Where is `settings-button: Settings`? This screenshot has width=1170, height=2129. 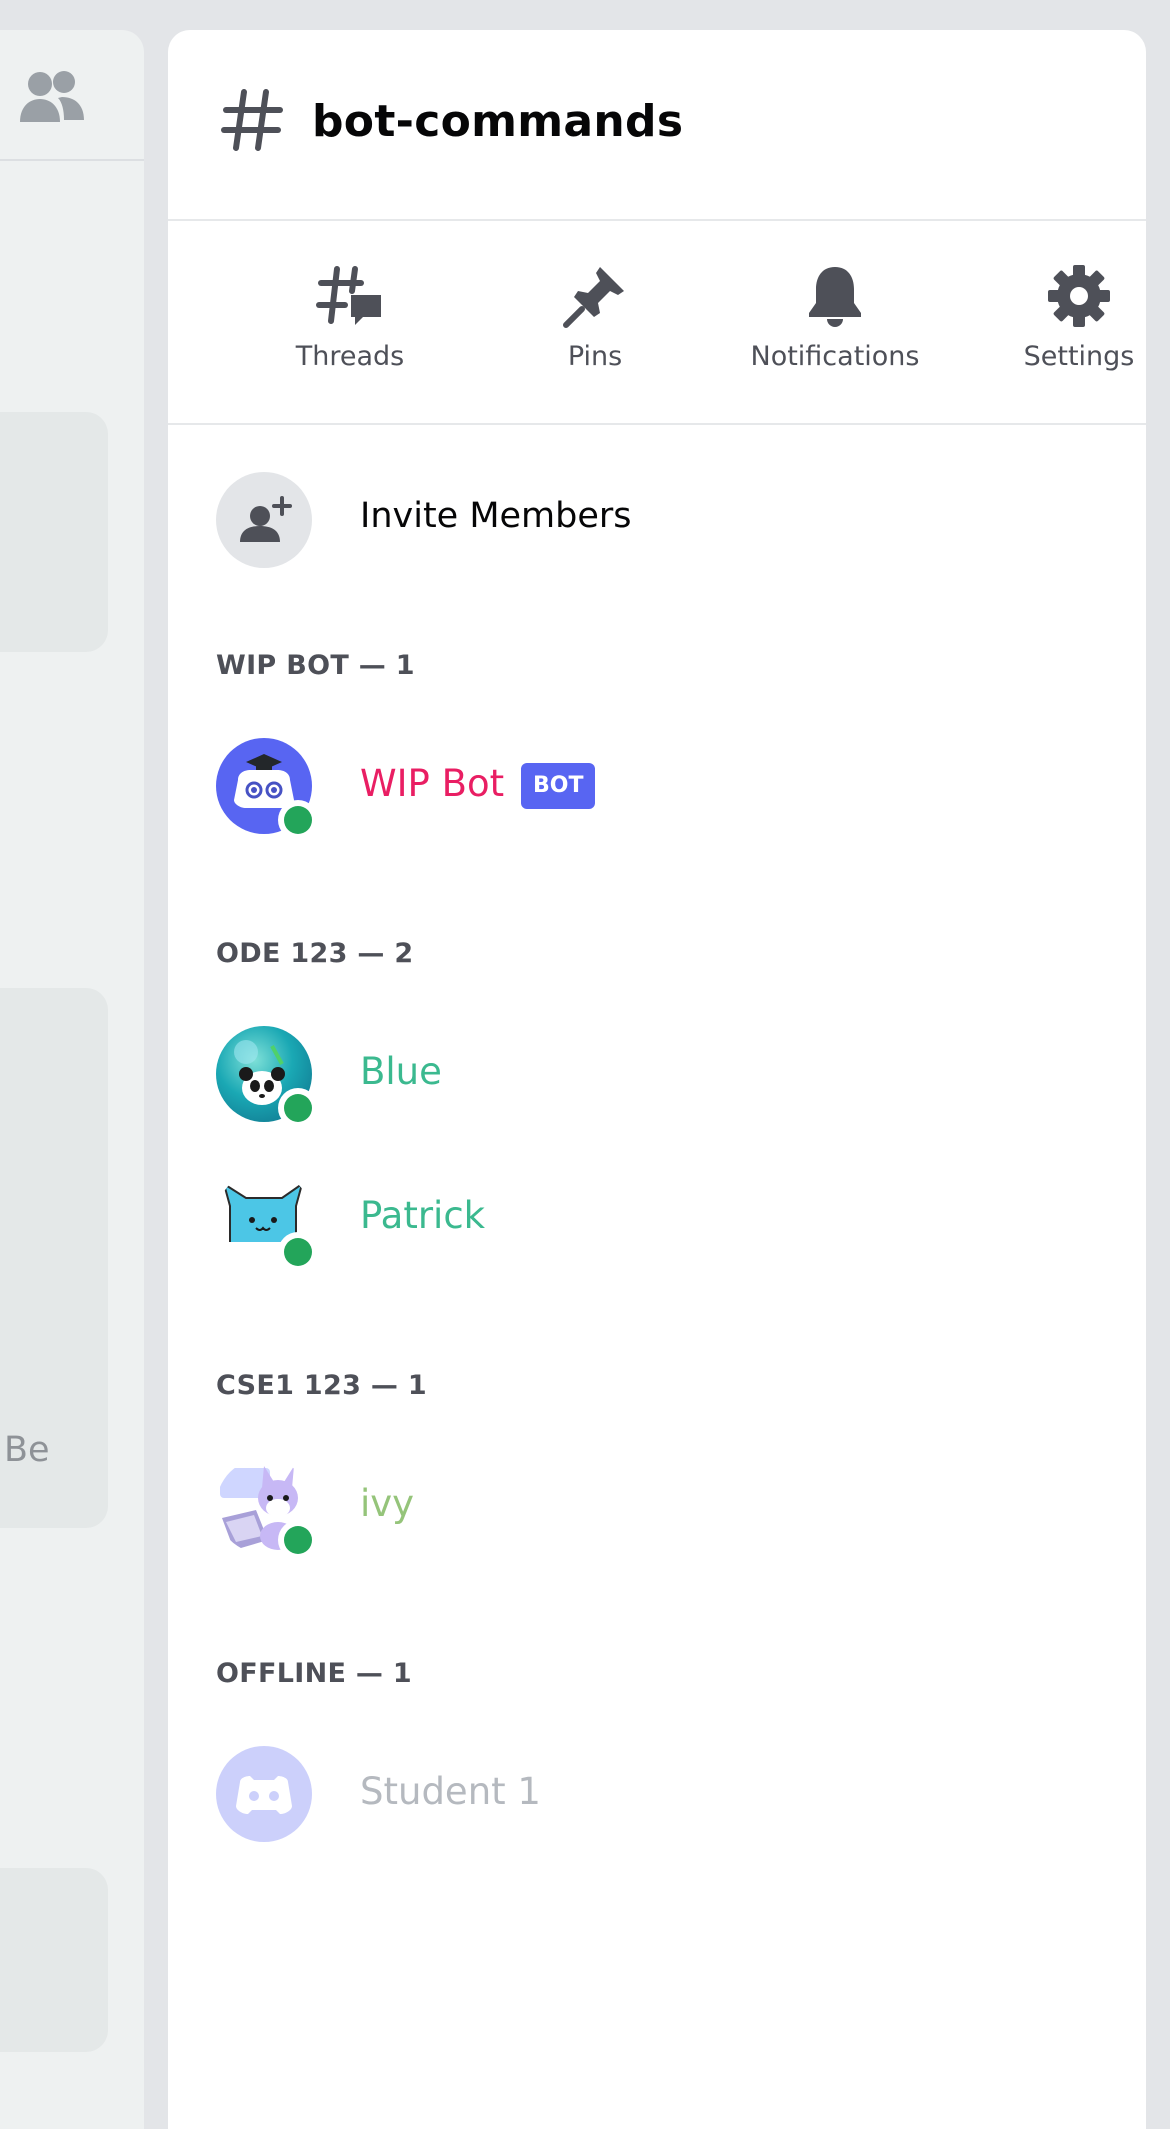
settings-button: Settings is located at coordinates (1057, 326).